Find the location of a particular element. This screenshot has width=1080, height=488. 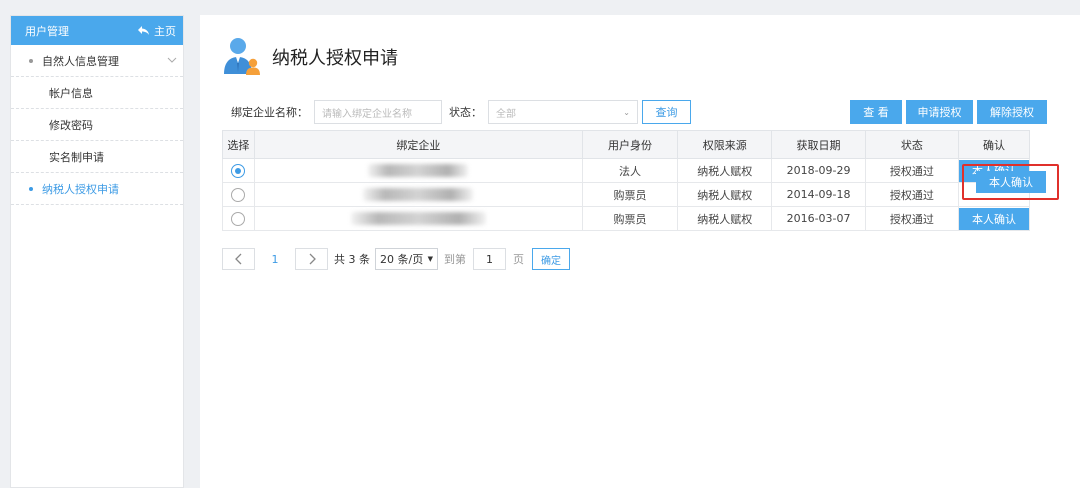

caret-down-icon: ⌄ is located at coordinates (626, 112).